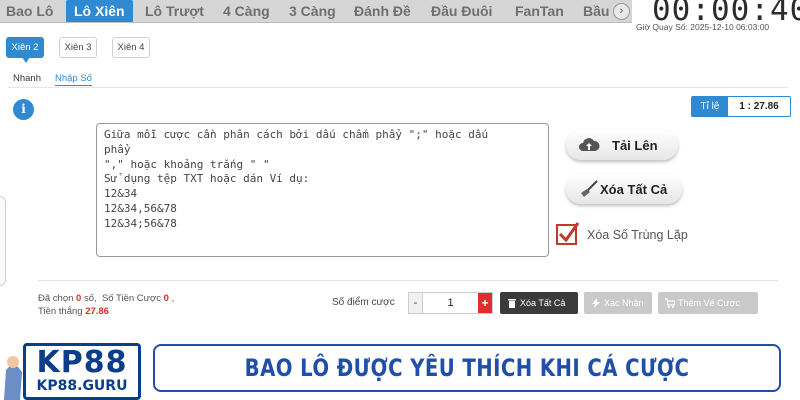 This screenshot has width=800, height=400. What do you see at coordinates (3, 241) in the screenshot?
I see `side-handle` at bounding box center [3, 241].